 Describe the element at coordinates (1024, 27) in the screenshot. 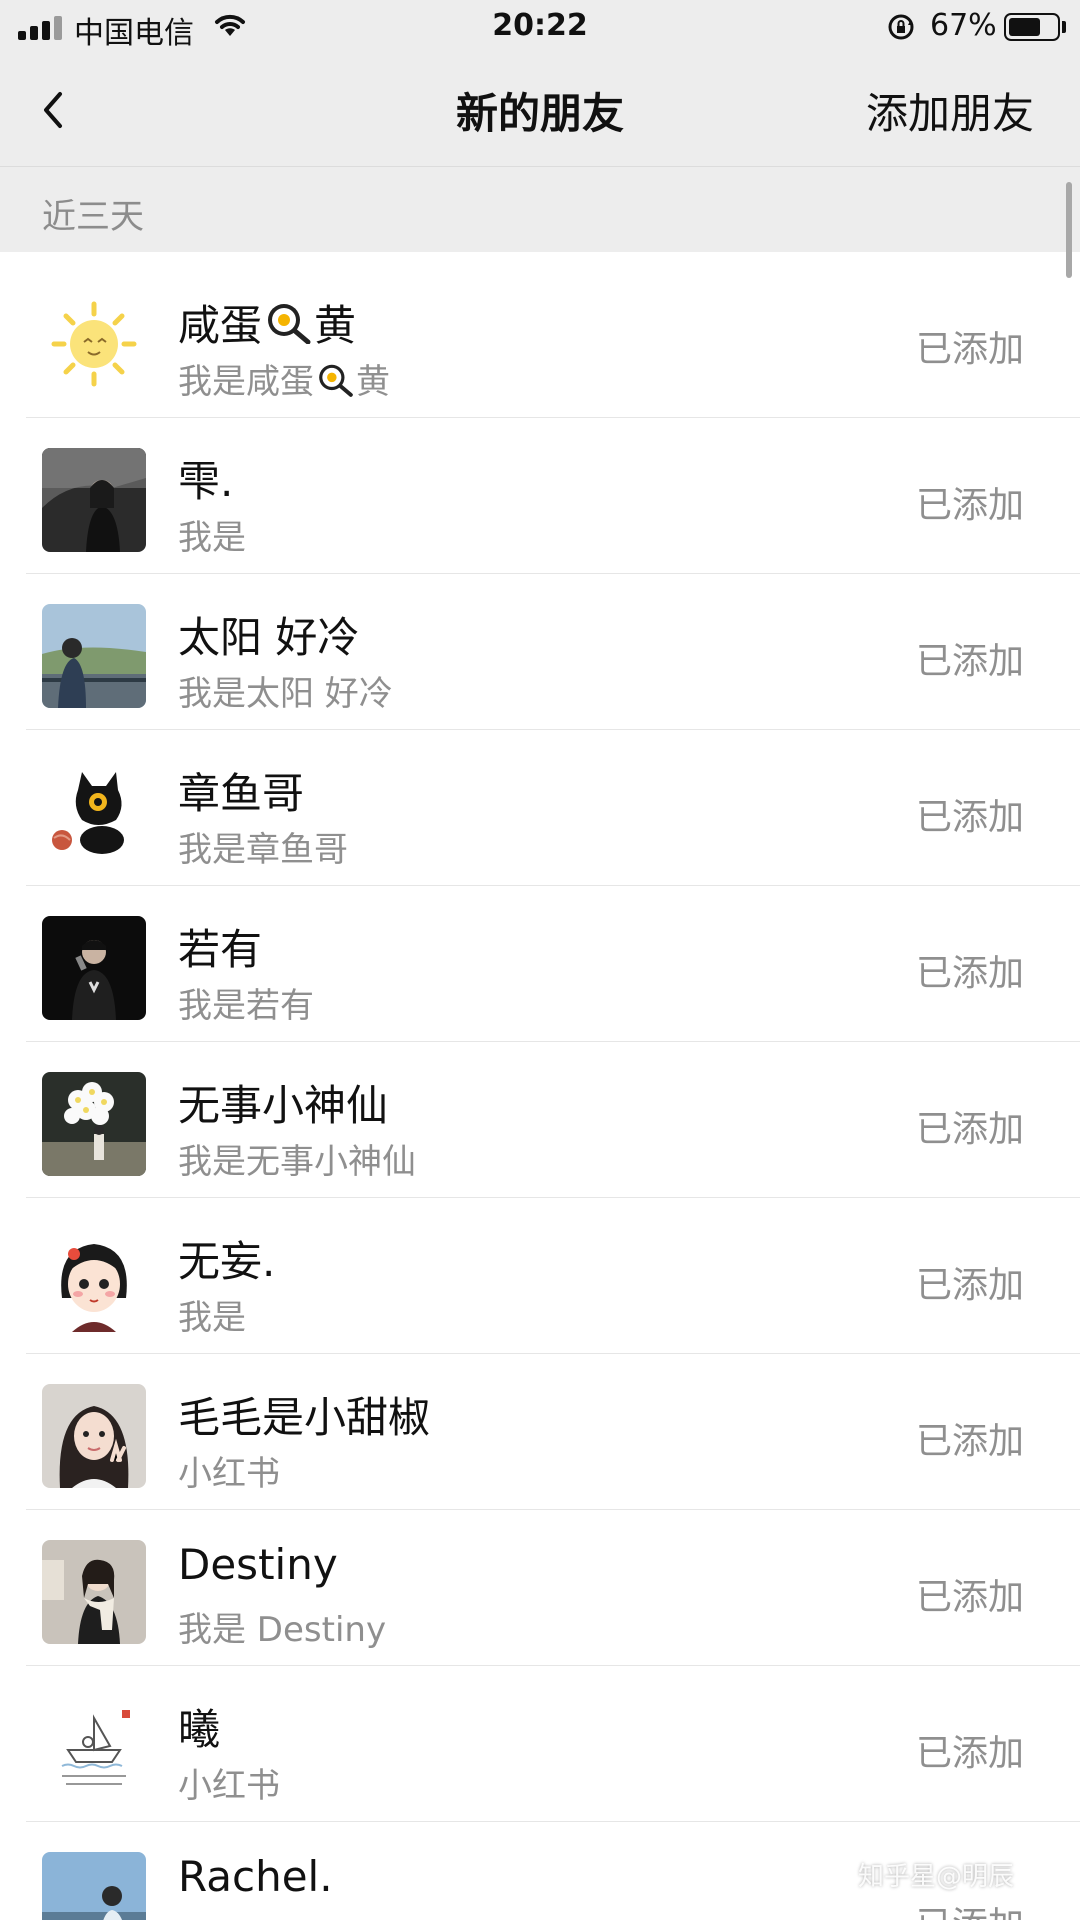

I see `battery-level-fill` at that location.